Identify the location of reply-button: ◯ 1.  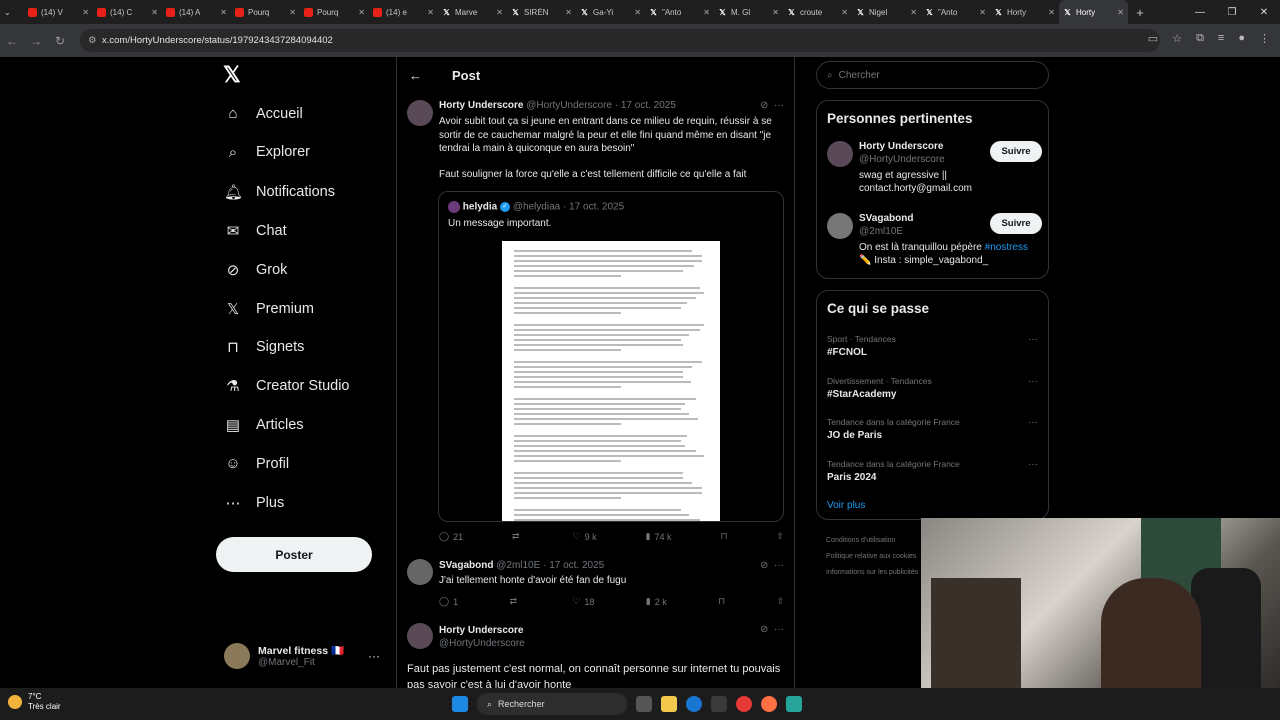
(448, 601).